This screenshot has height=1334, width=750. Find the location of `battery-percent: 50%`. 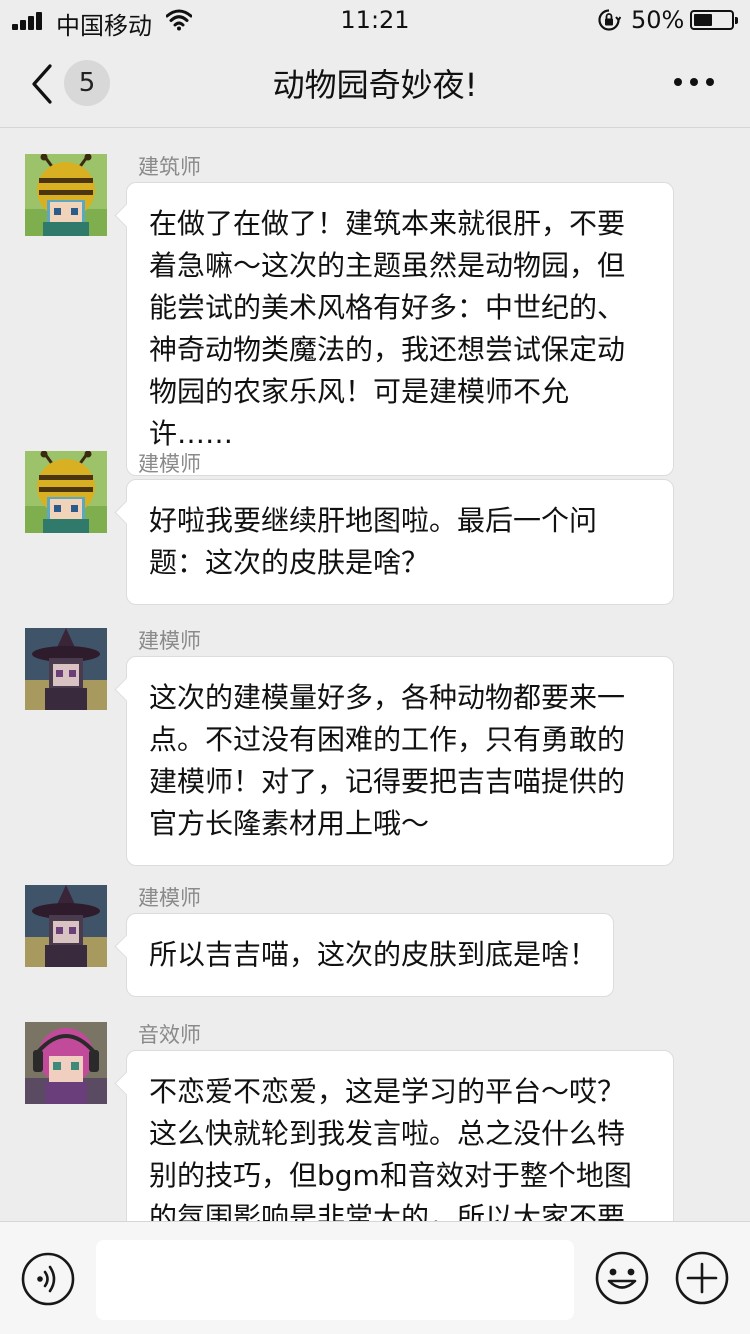

battery-percent: 50% is located at coordinates (658, 20).